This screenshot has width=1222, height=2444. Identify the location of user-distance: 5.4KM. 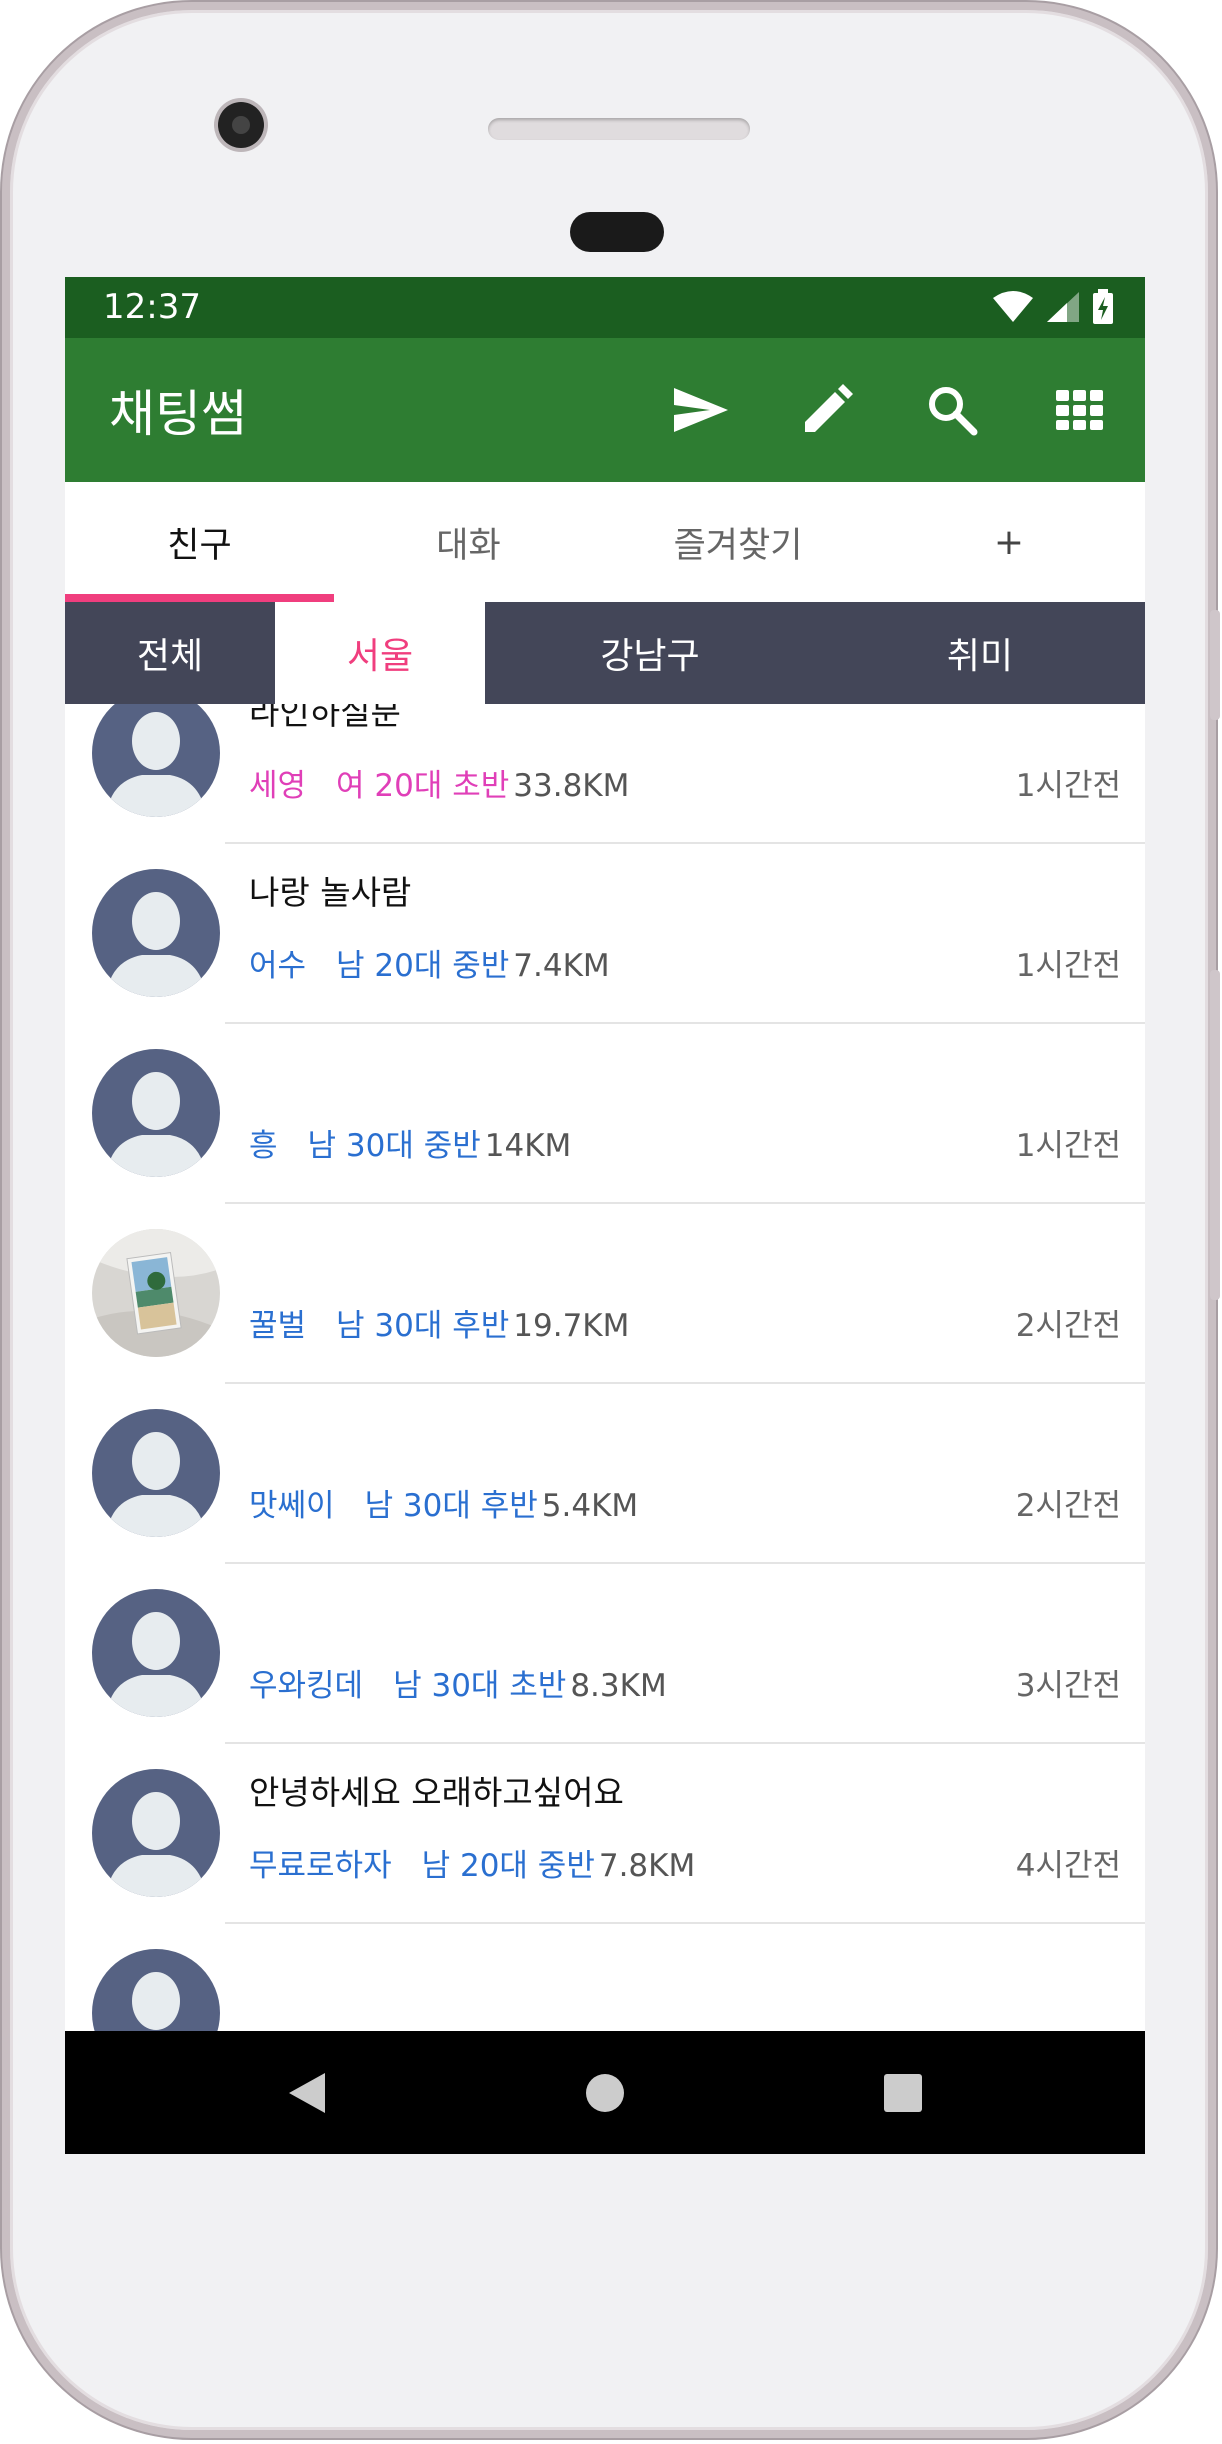
(590, 1506).